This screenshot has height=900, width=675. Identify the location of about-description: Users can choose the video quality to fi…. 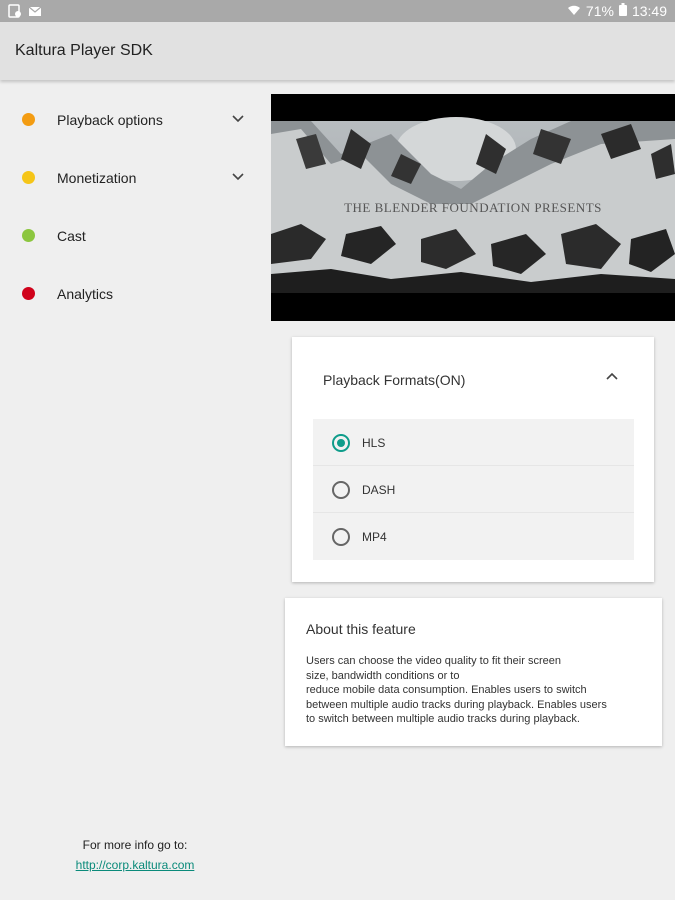
(478, 690).